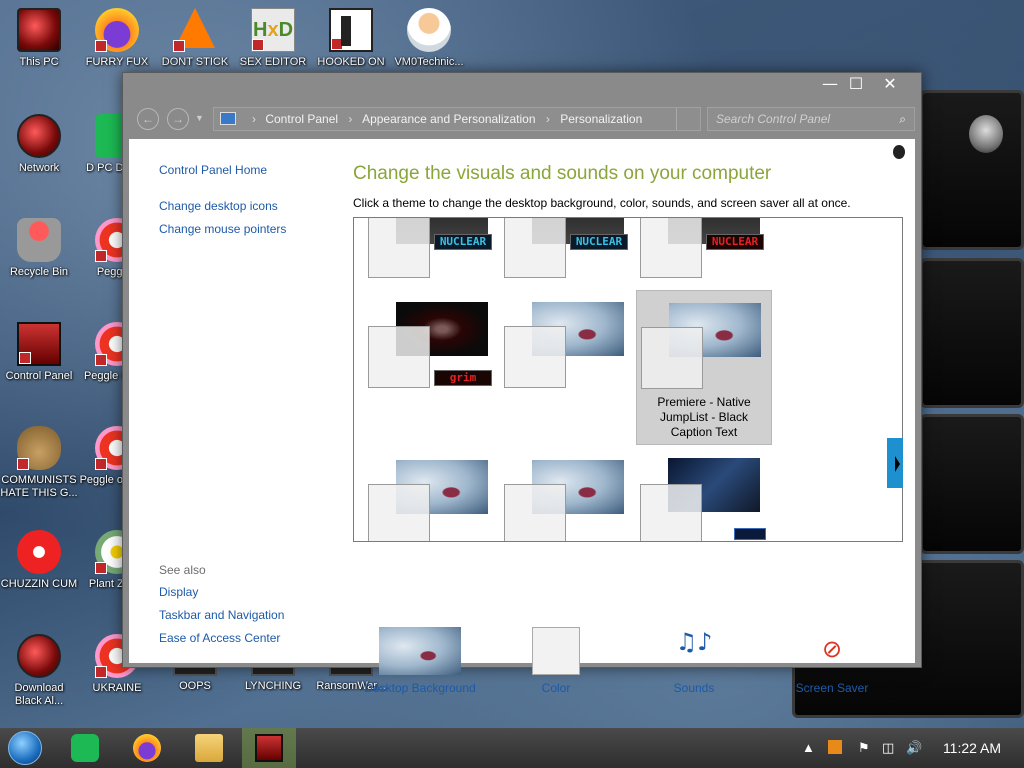 This screenshot has height=768, width=1024. I want to click on desktop-icon-control-panel: Control Panel, so click(39, 352).